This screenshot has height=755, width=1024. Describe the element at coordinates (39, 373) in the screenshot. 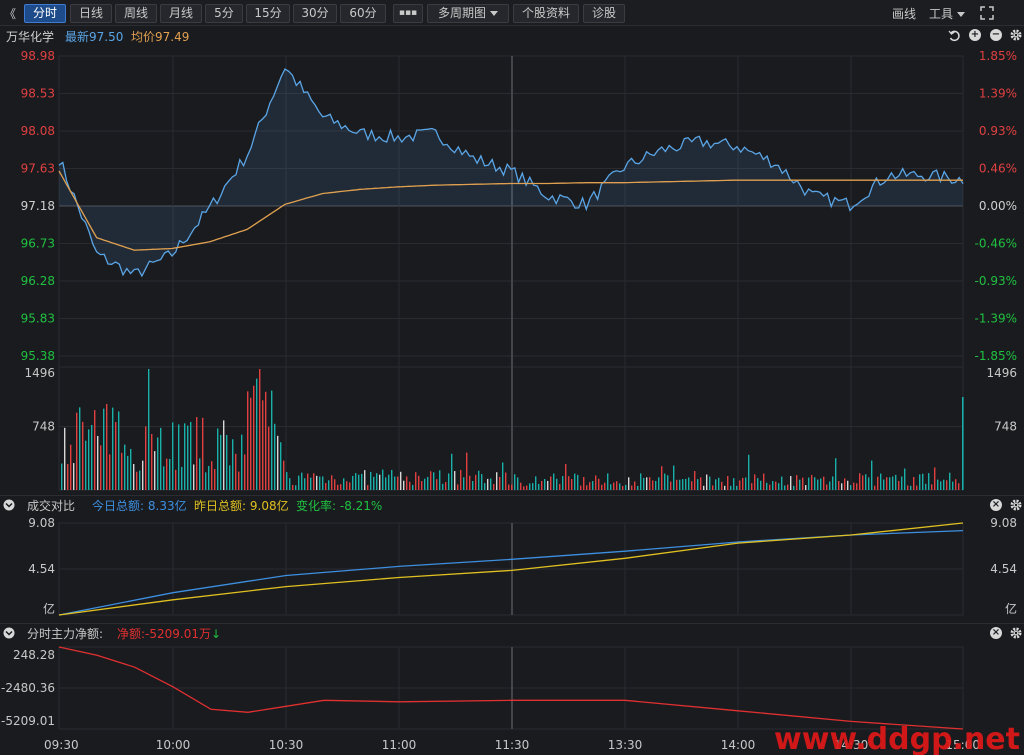

I see `volume-tick-label: 1496` at that location.